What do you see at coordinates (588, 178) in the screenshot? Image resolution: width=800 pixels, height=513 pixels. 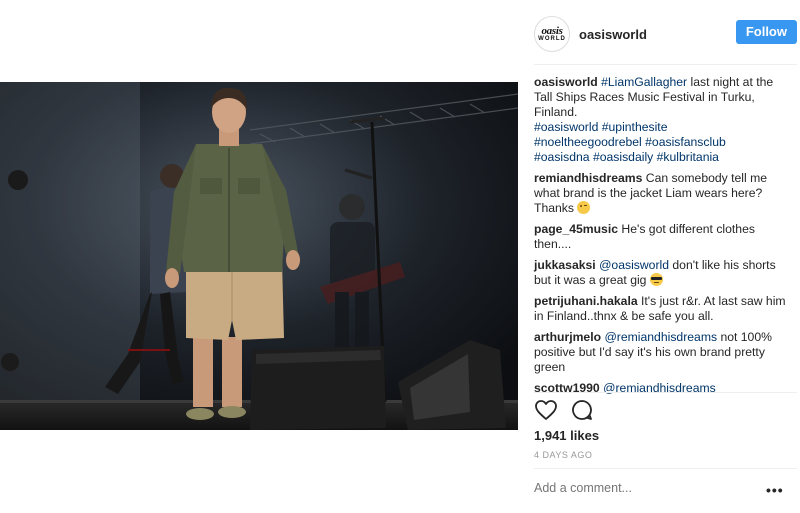 I see `comment-username: remiandhisdreams` at bounding box center [588, 178].